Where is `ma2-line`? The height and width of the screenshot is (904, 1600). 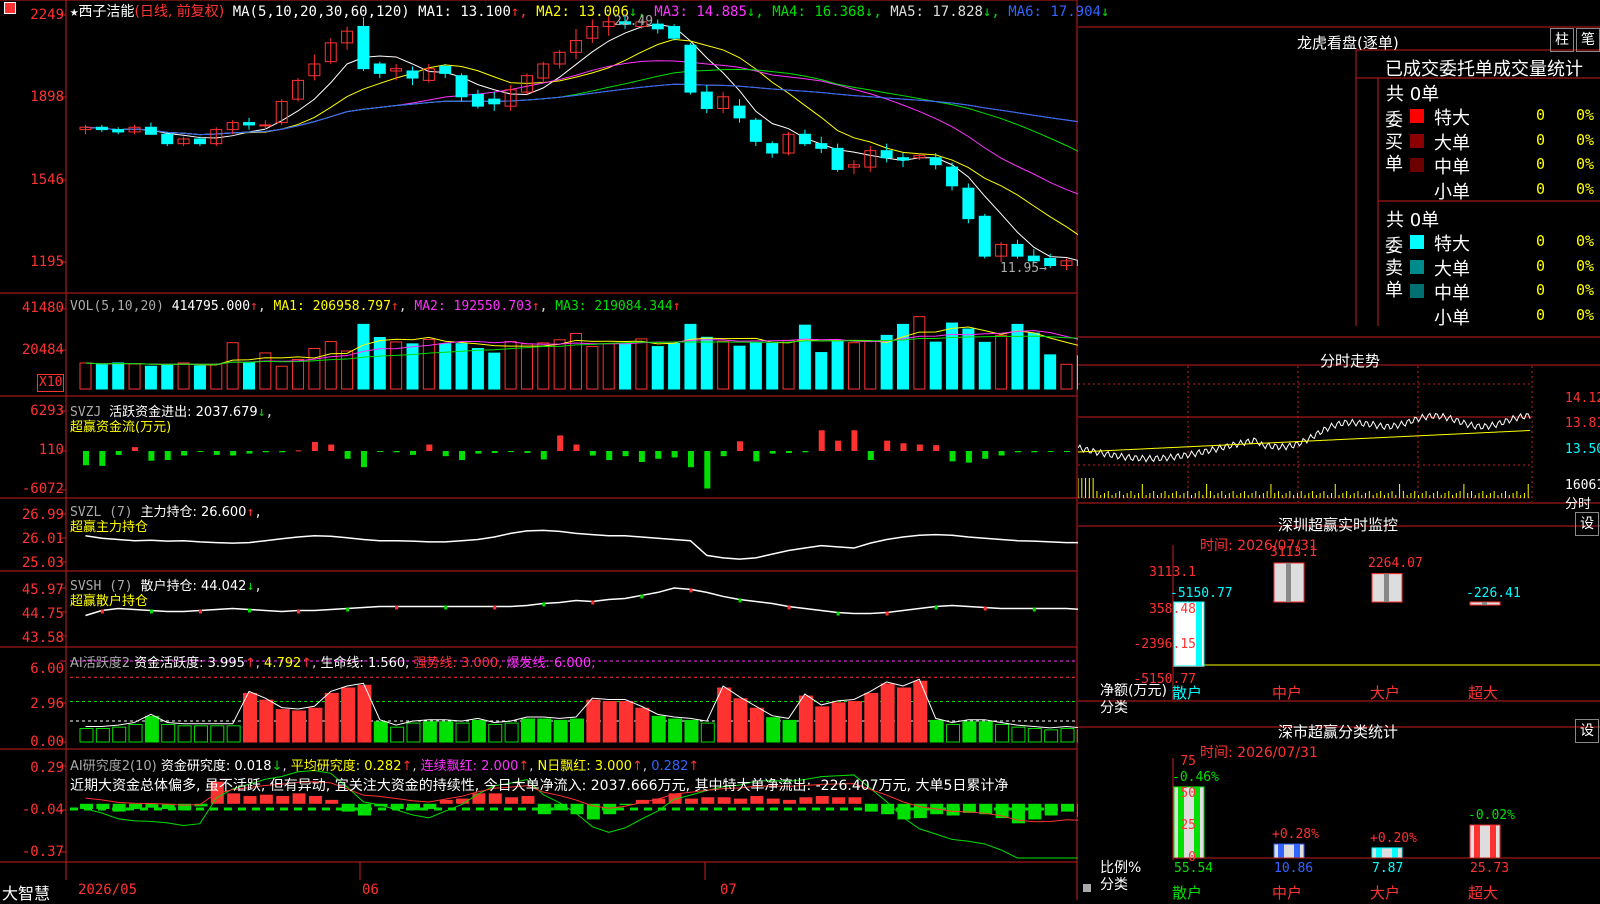 ma2-line is located at coordinates (581, 137).